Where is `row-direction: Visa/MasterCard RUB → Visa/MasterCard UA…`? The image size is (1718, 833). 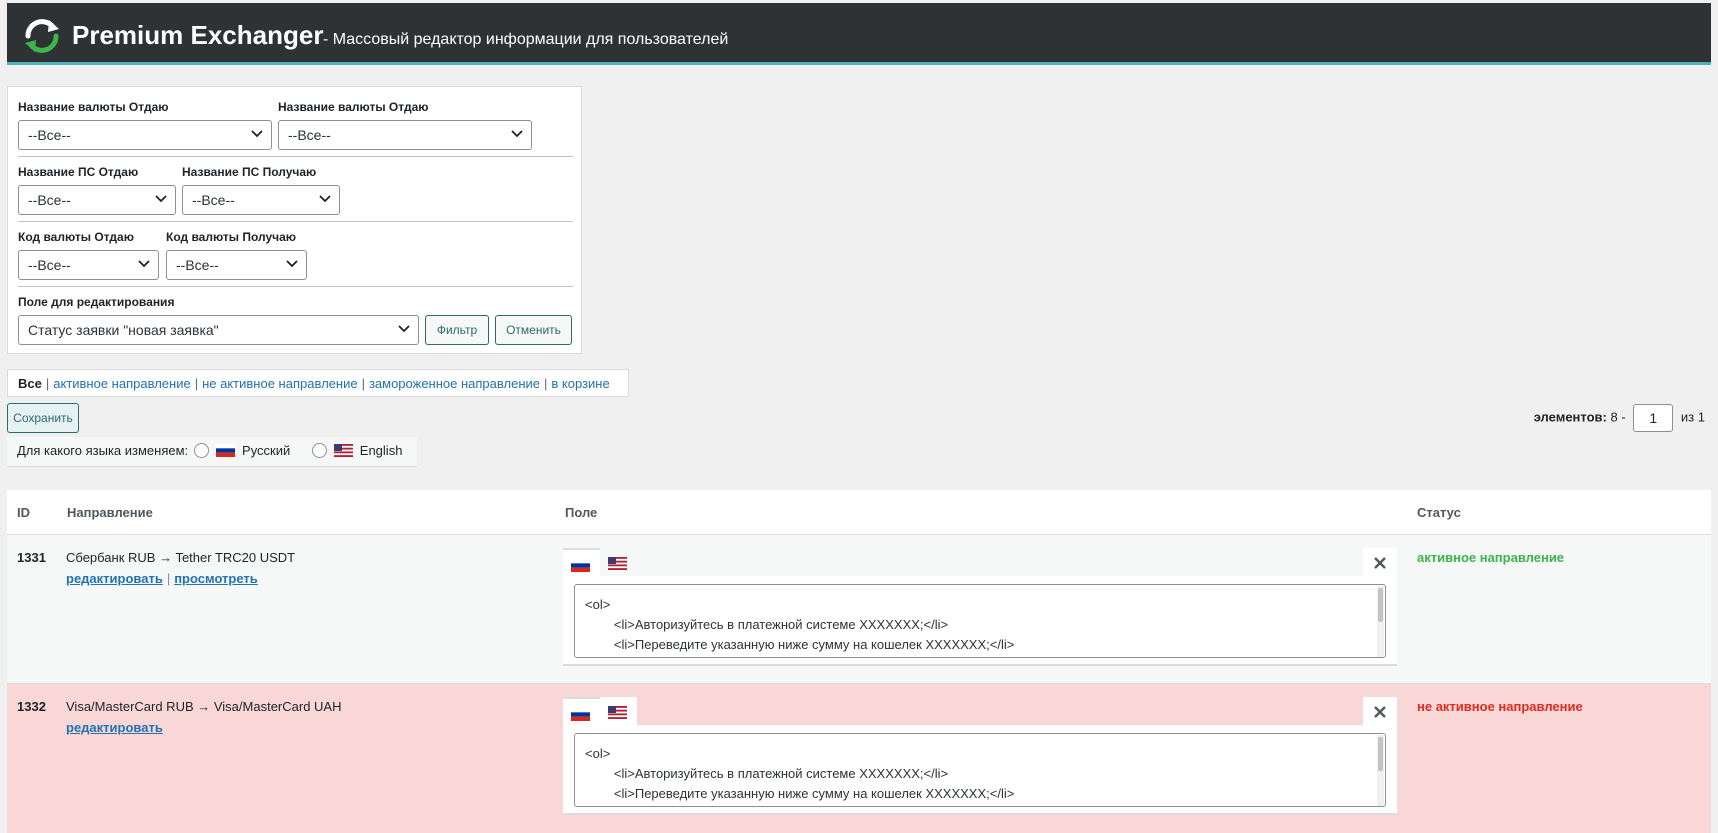
row-direction: Visa/MasterCard RUB → Visa/MasterCard UA… is located at coordinates (204, 717).